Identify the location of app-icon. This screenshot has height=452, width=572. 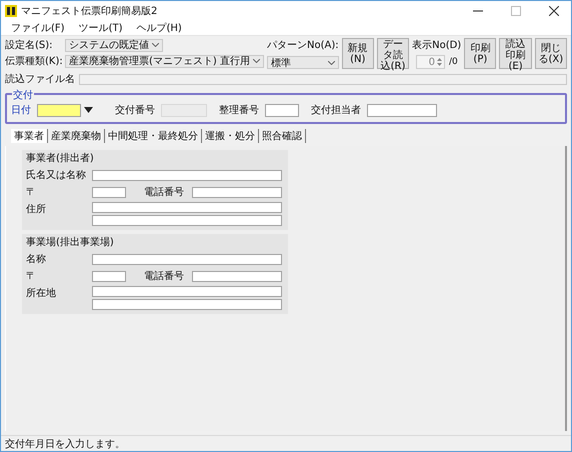
(11, 11).